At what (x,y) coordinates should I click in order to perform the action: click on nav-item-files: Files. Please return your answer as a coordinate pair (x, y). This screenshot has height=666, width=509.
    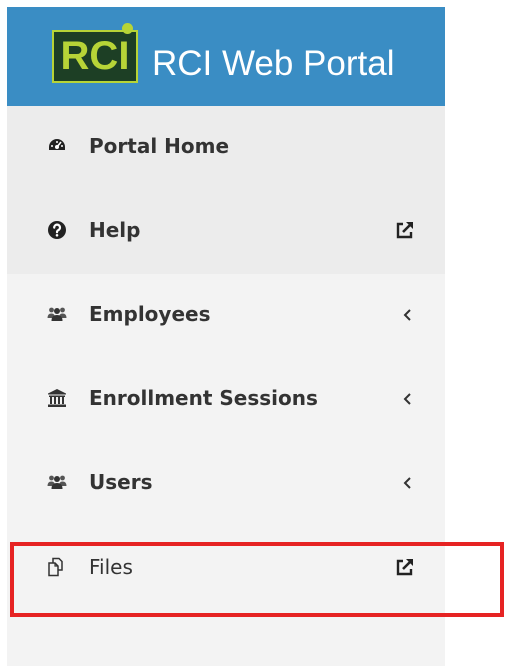
    Looking at the image, I should click on (226, 569).